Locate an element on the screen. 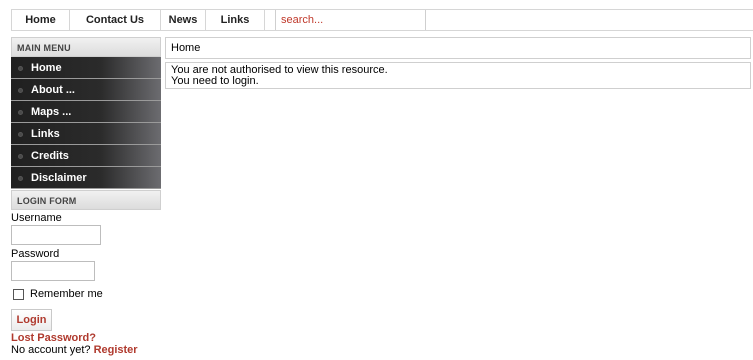  register-link: Register is located at coordinates (116, 350).